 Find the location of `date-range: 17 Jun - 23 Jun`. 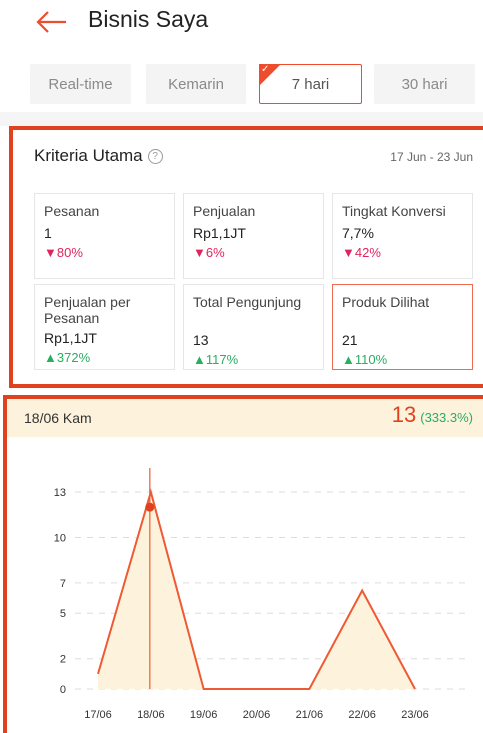

date-range: 17 Jun - 23 Jun is located at coordinates (431, 157).